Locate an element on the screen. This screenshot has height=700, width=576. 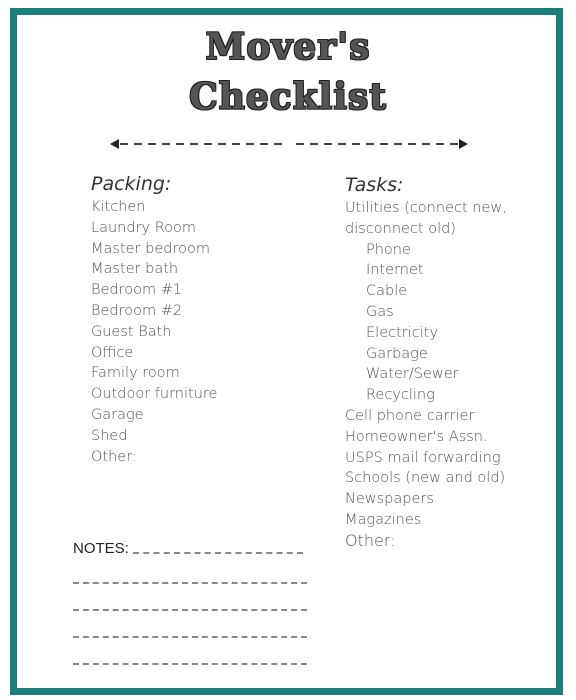
utility-sub-item: Garbage is located at coordinates (397, 353).